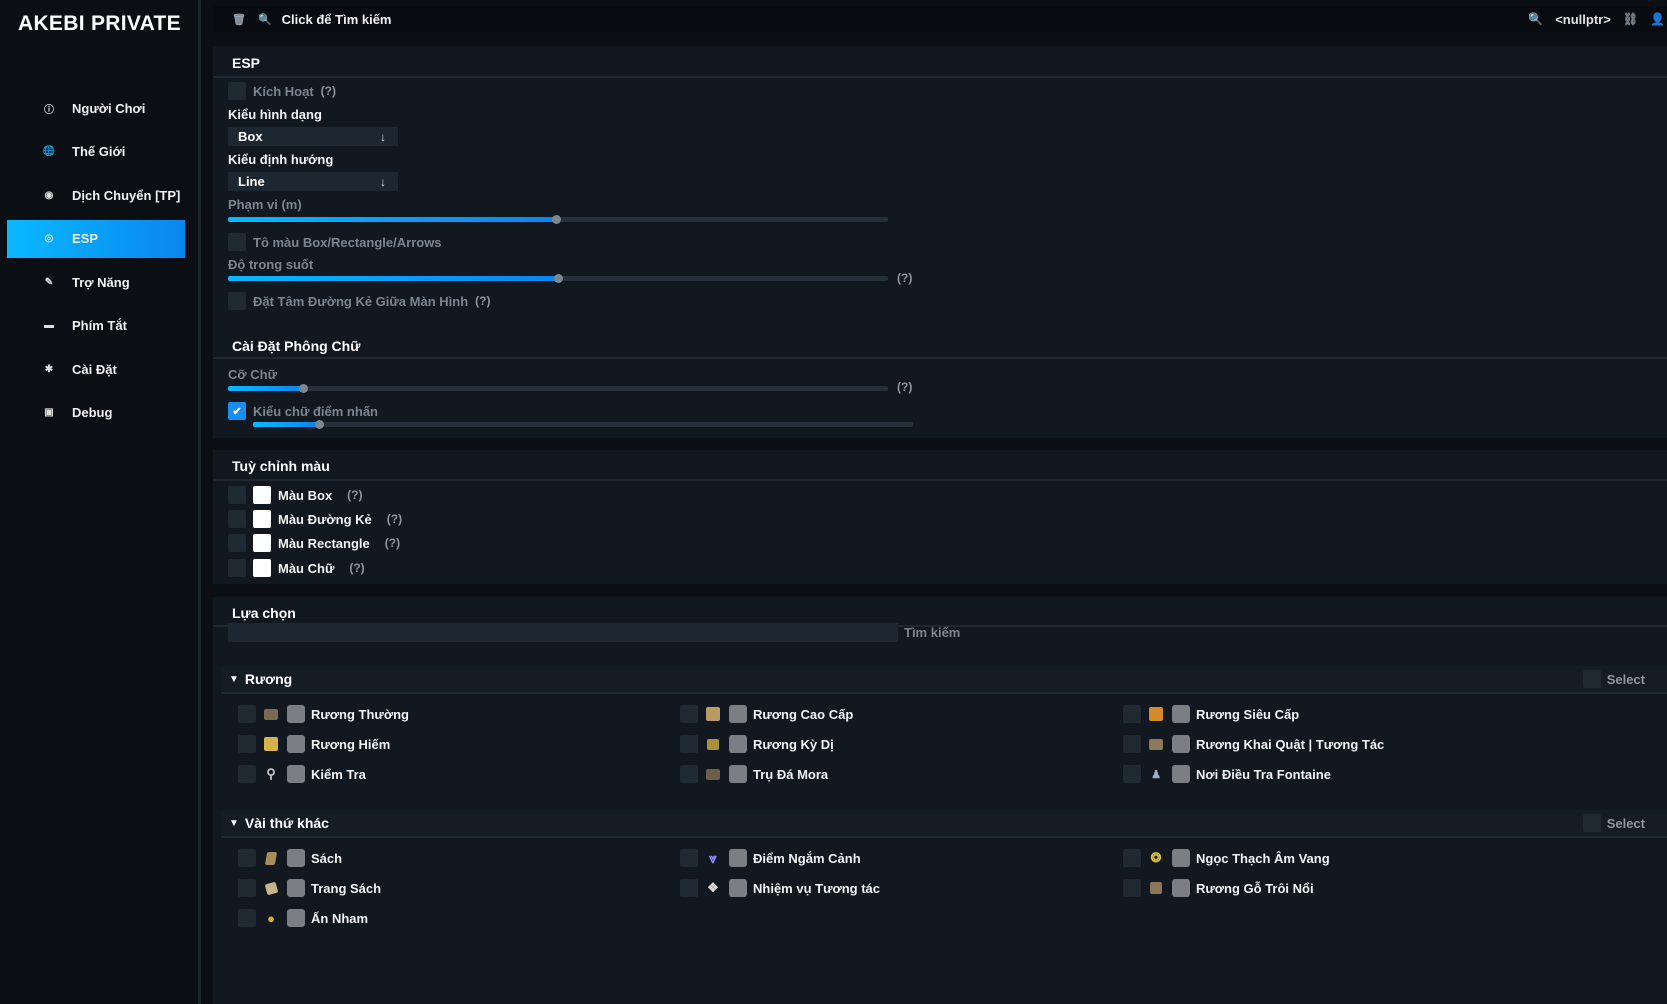  Describe the element at coordinates (803, 714) in the screenshot. I see `item-label: Rương Cao Cấp` at that location.